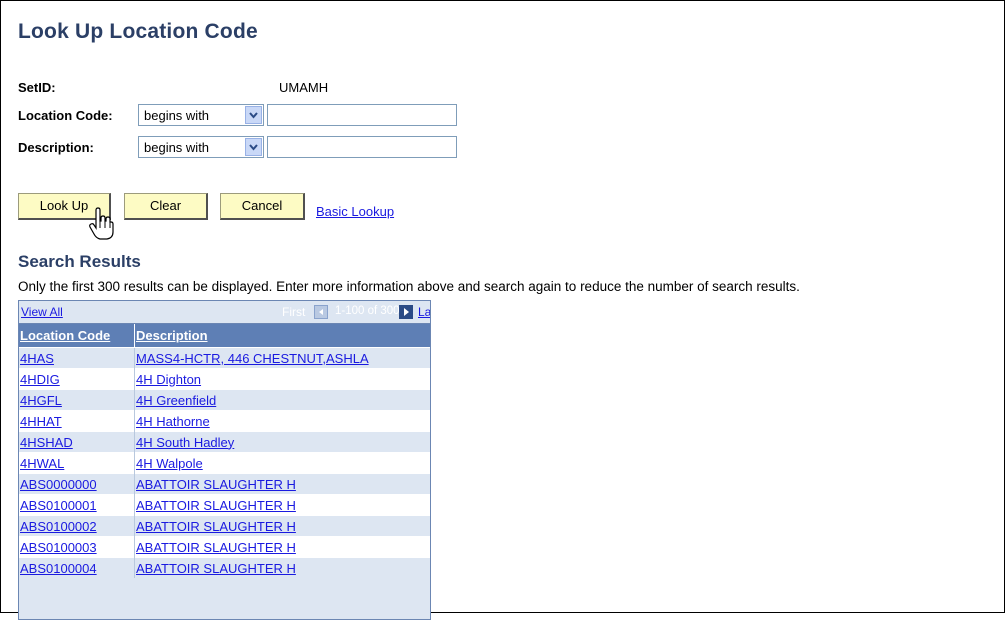  Describe the element at coordinates (40, 379) in the screenshot. I see `location-code-link: 4HDIG` at that location.